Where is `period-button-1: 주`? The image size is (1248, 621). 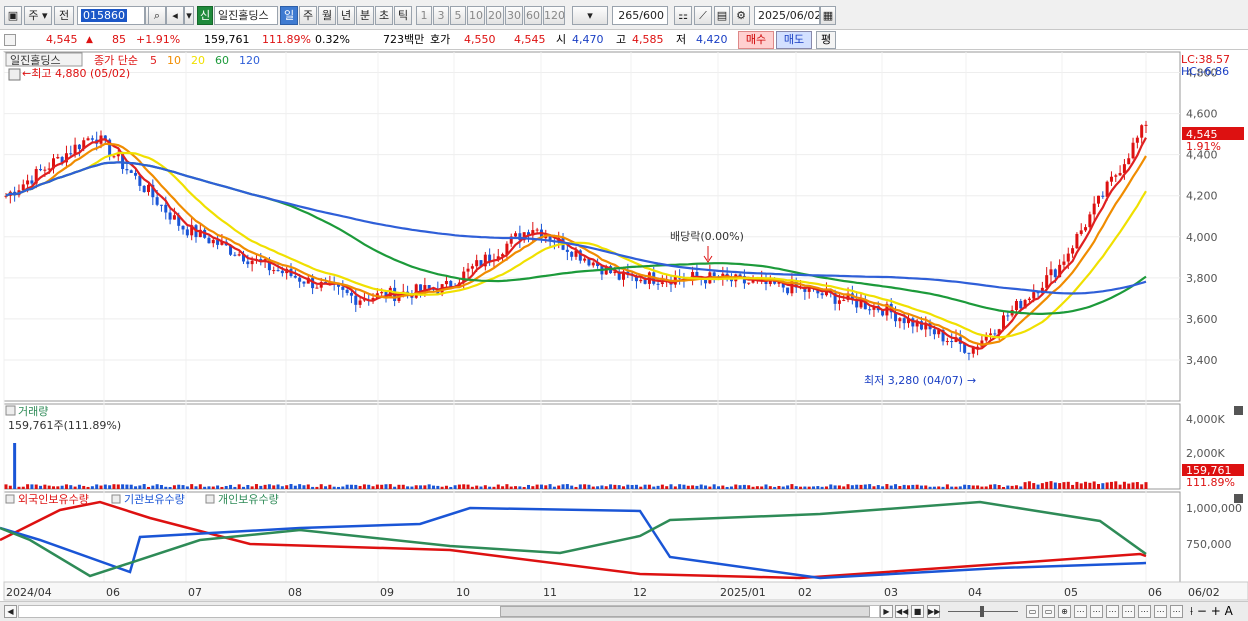 period-button-1: 주 is located at coordinates (308, 15).